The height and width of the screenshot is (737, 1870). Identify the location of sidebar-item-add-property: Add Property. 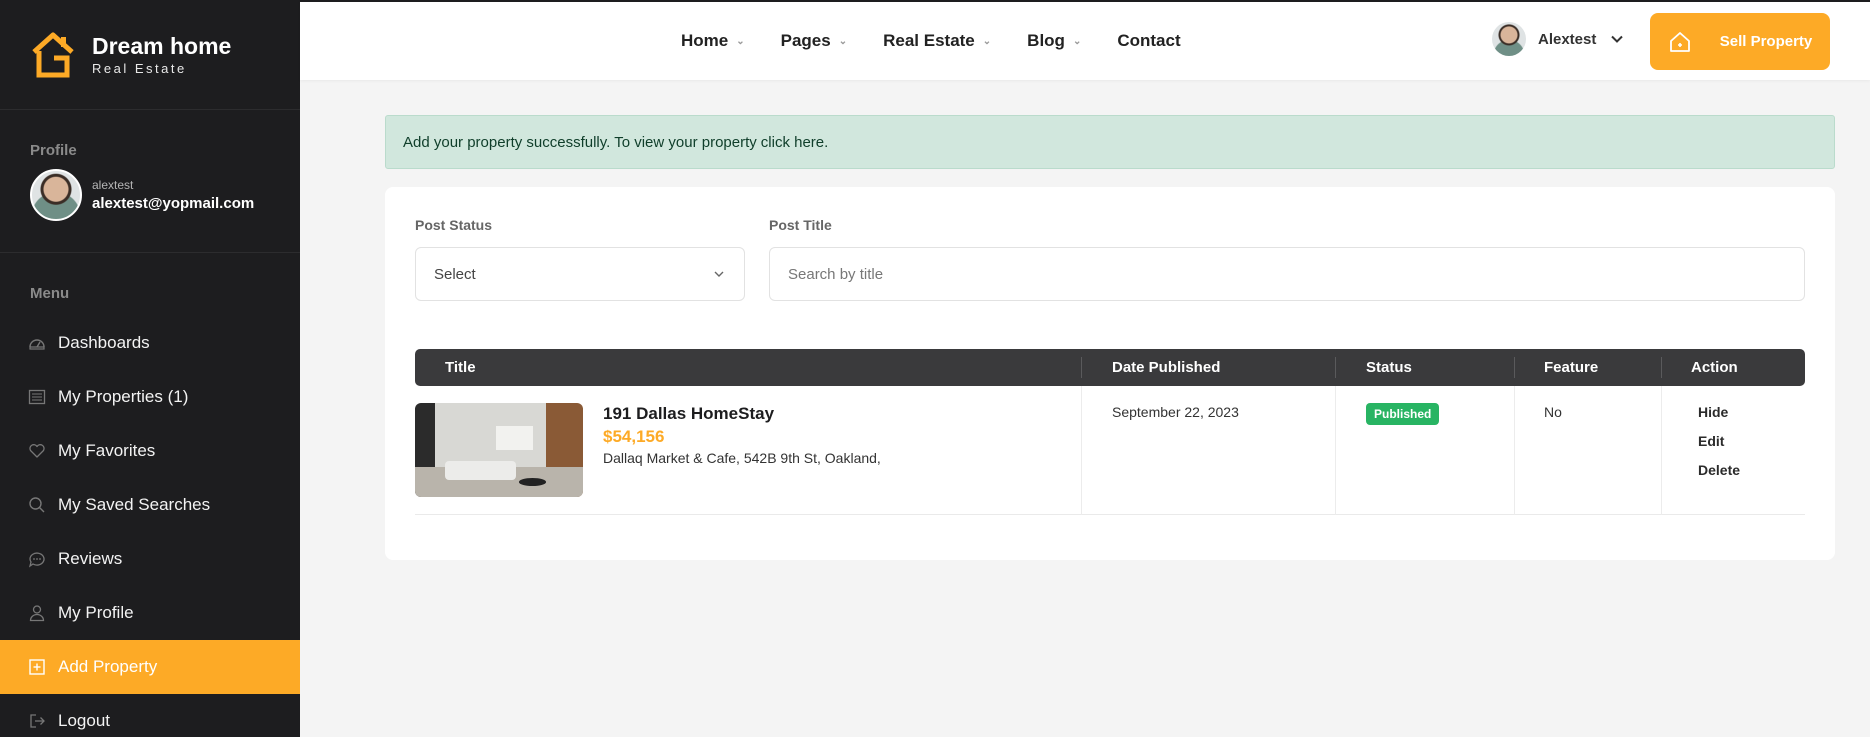
(150, 667).